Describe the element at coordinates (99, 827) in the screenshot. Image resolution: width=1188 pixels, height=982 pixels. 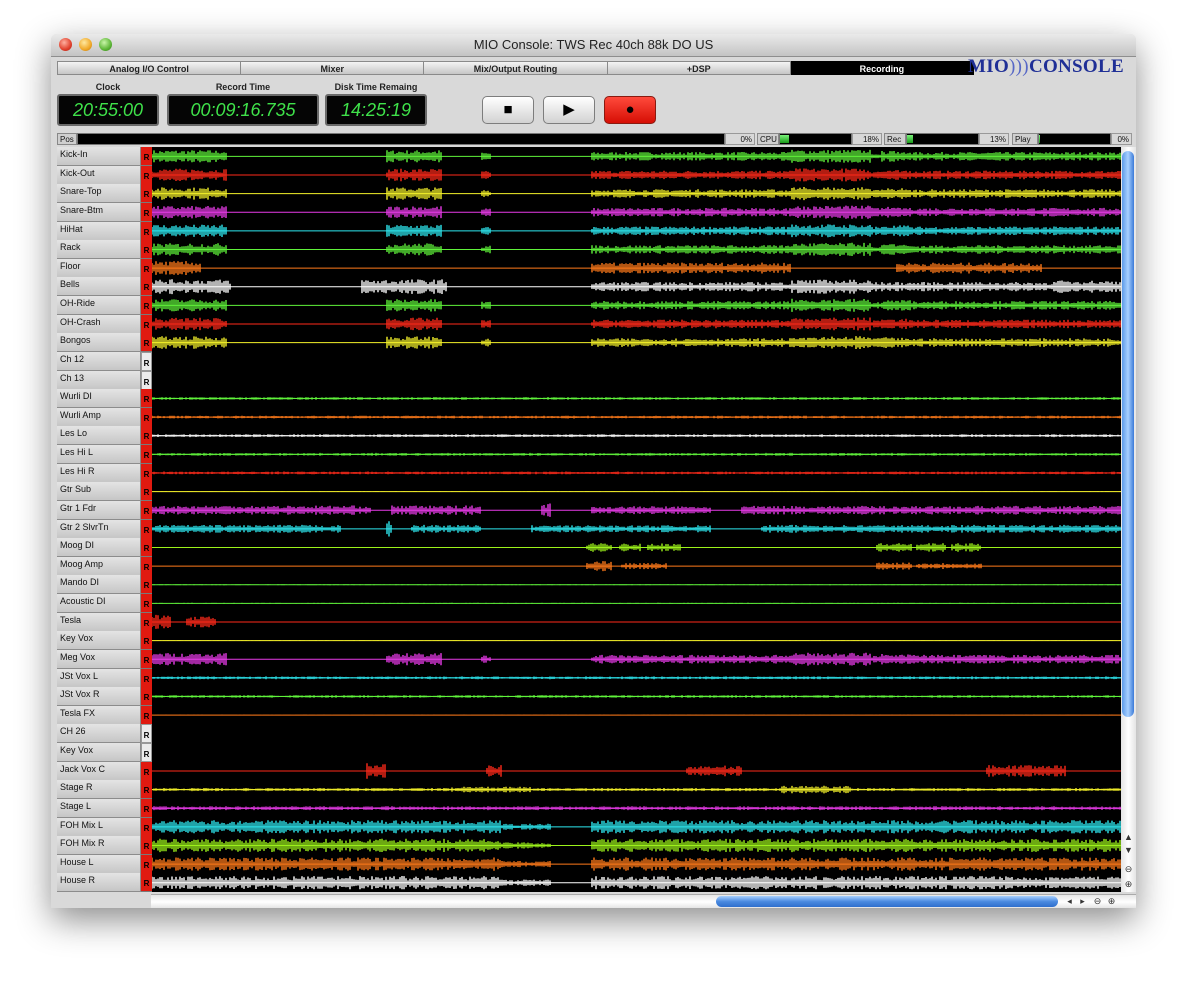
I see `track-name: FOH Mix L` at that location.